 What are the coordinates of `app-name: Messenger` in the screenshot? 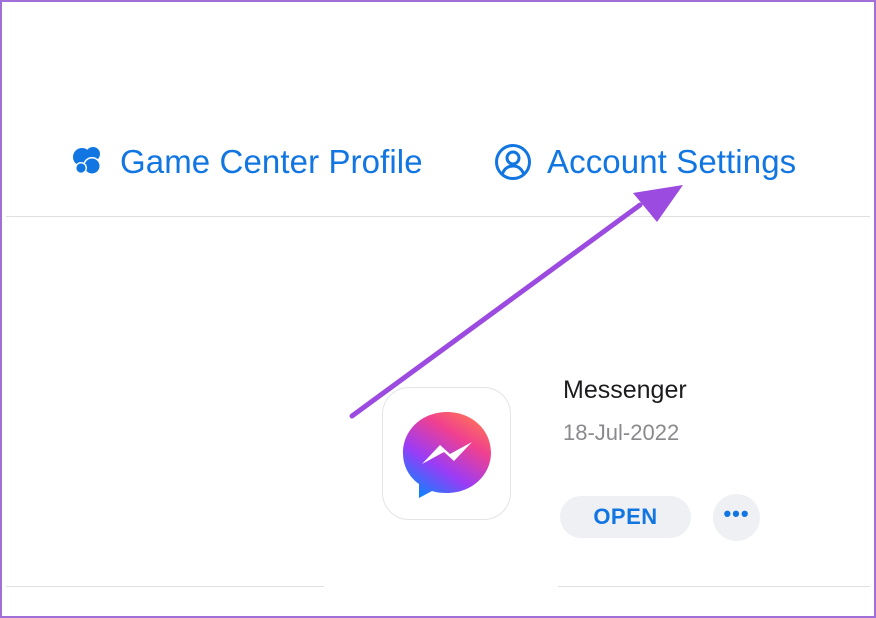 It's located at (625, 390).